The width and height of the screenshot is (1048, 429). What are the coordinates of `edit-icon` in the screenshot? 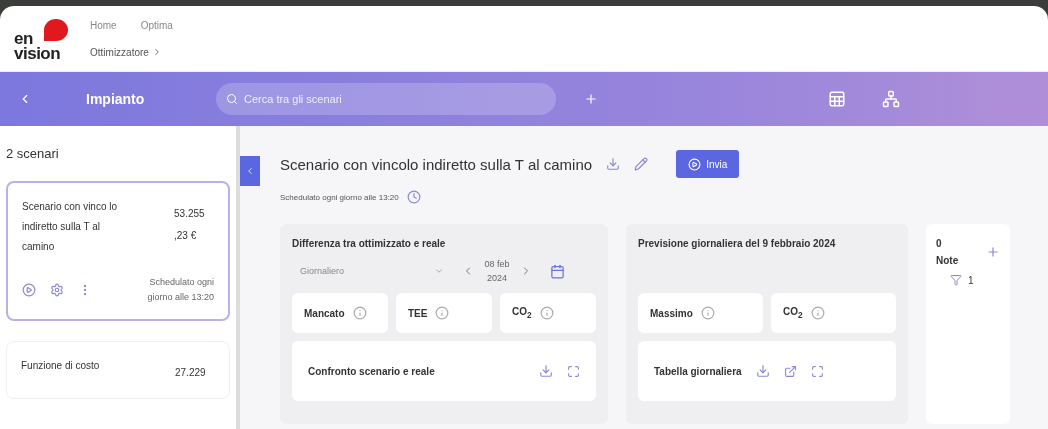 It's located at (641, 164).